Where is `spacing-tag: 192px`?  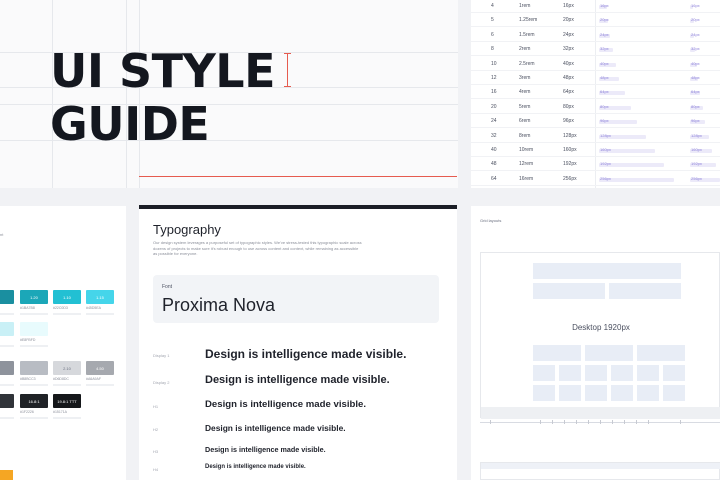
spacing-tag: 192px is located at coordinates (696, 164).